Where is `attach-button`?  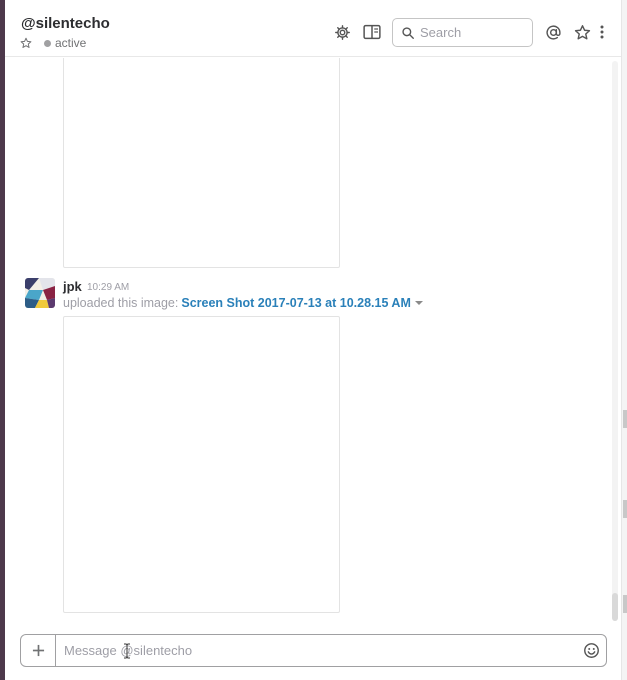 attach-button is located at coordinates (38, 650).